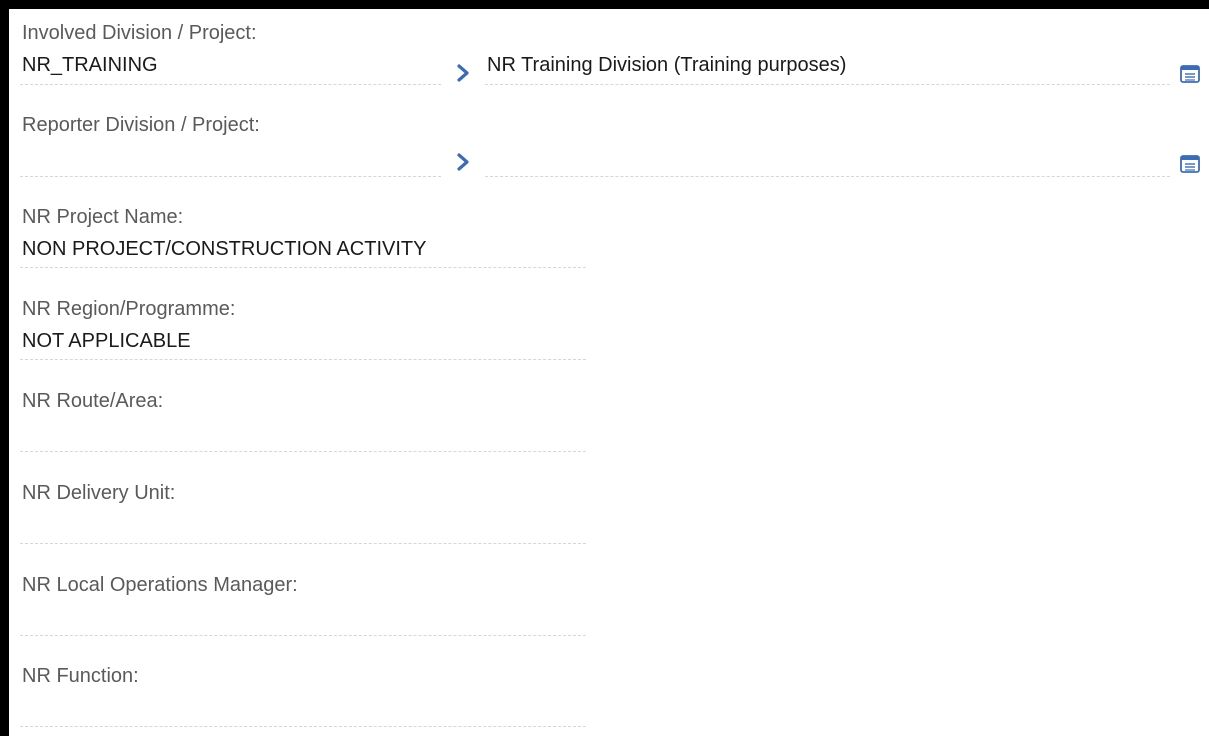 The height and width of the screenshot is (736, 1209). What do you see at coordinates (303, 267) in the screenshot?
I see `project-name-underline` at bounding box center [303, 267].